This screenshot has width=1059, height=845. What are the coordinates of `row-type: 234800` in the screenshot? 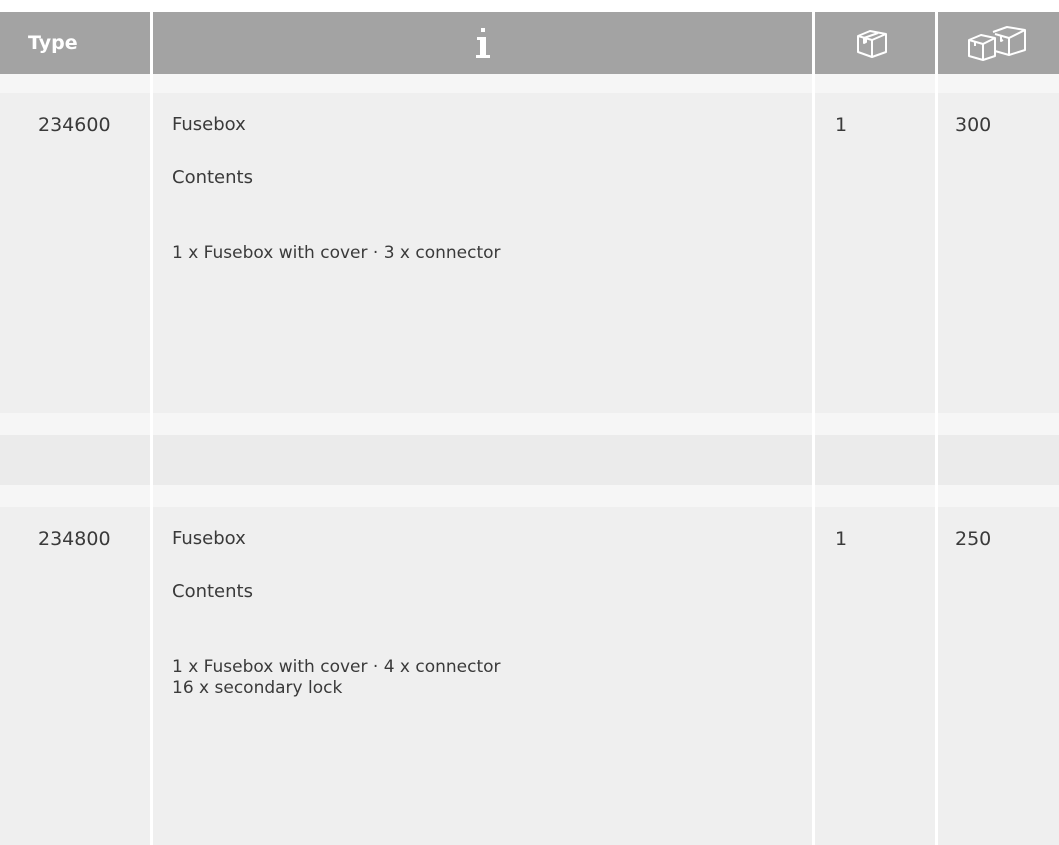 It's located at (74, 539).